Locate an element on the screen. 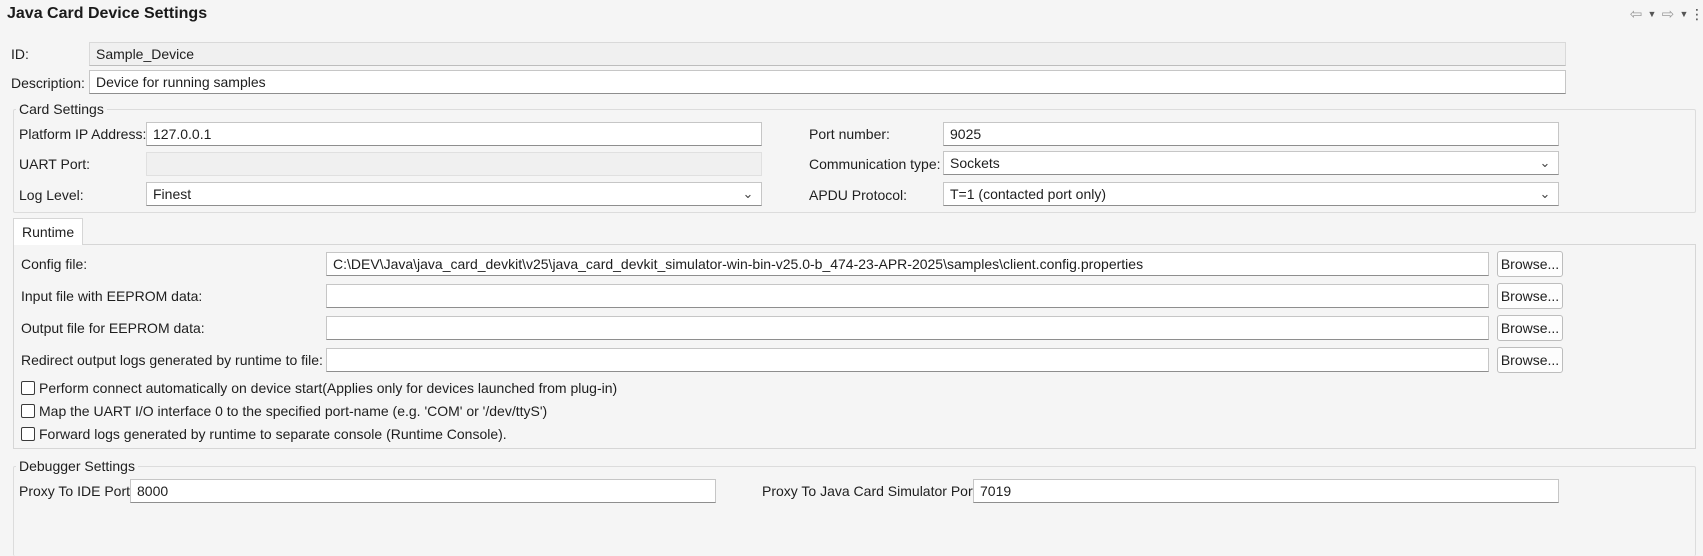 The image size is (1703, 556). platform-ip-label: Platform IP Address: is located at coordinates (83, 134).